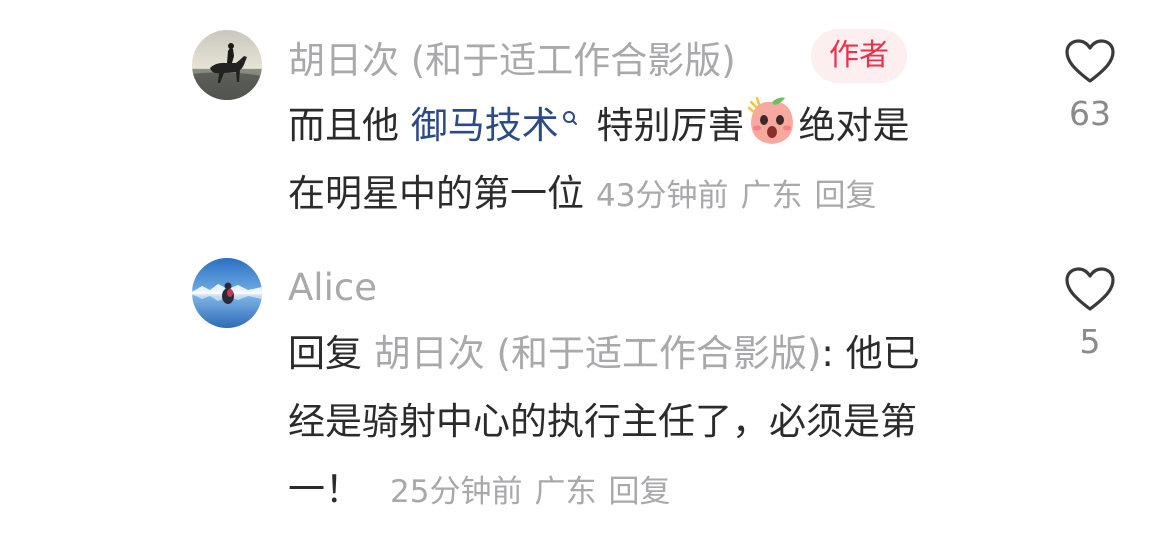 This screenshot has width=1169, height=544. What do you see at coordinates (331, 353) in the screenshot?
I see `reply-prefix: 回复` at bounding box center [331, 353].